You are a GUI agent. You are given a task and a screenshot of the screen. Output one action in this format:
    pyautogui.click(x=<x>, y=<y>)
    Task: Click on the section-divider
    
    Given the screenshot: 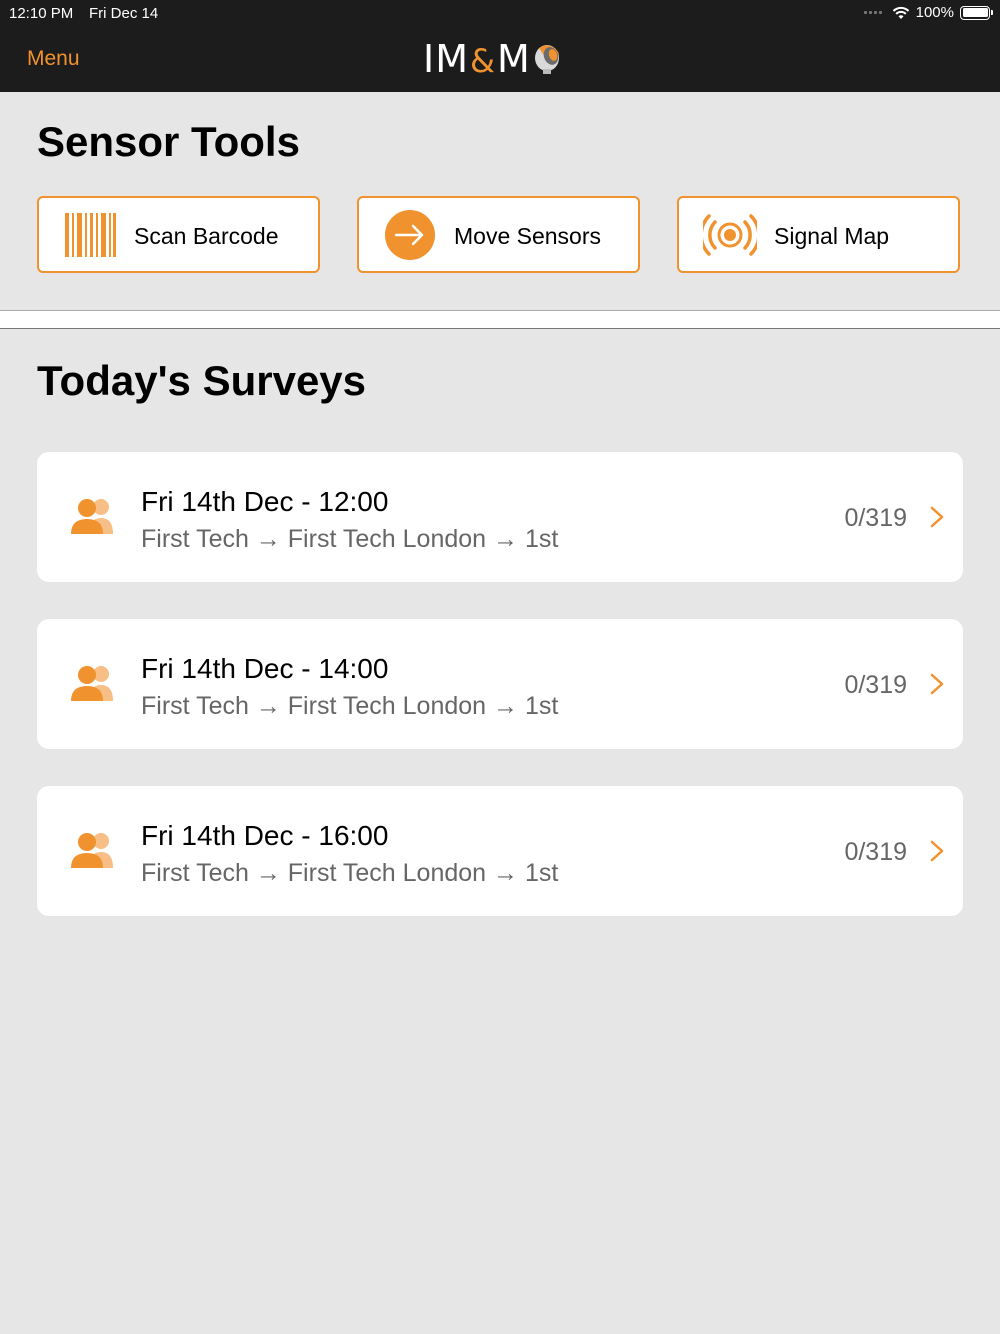 What is the action you would take?
    pyautogui.click(x=500, y=319)
    